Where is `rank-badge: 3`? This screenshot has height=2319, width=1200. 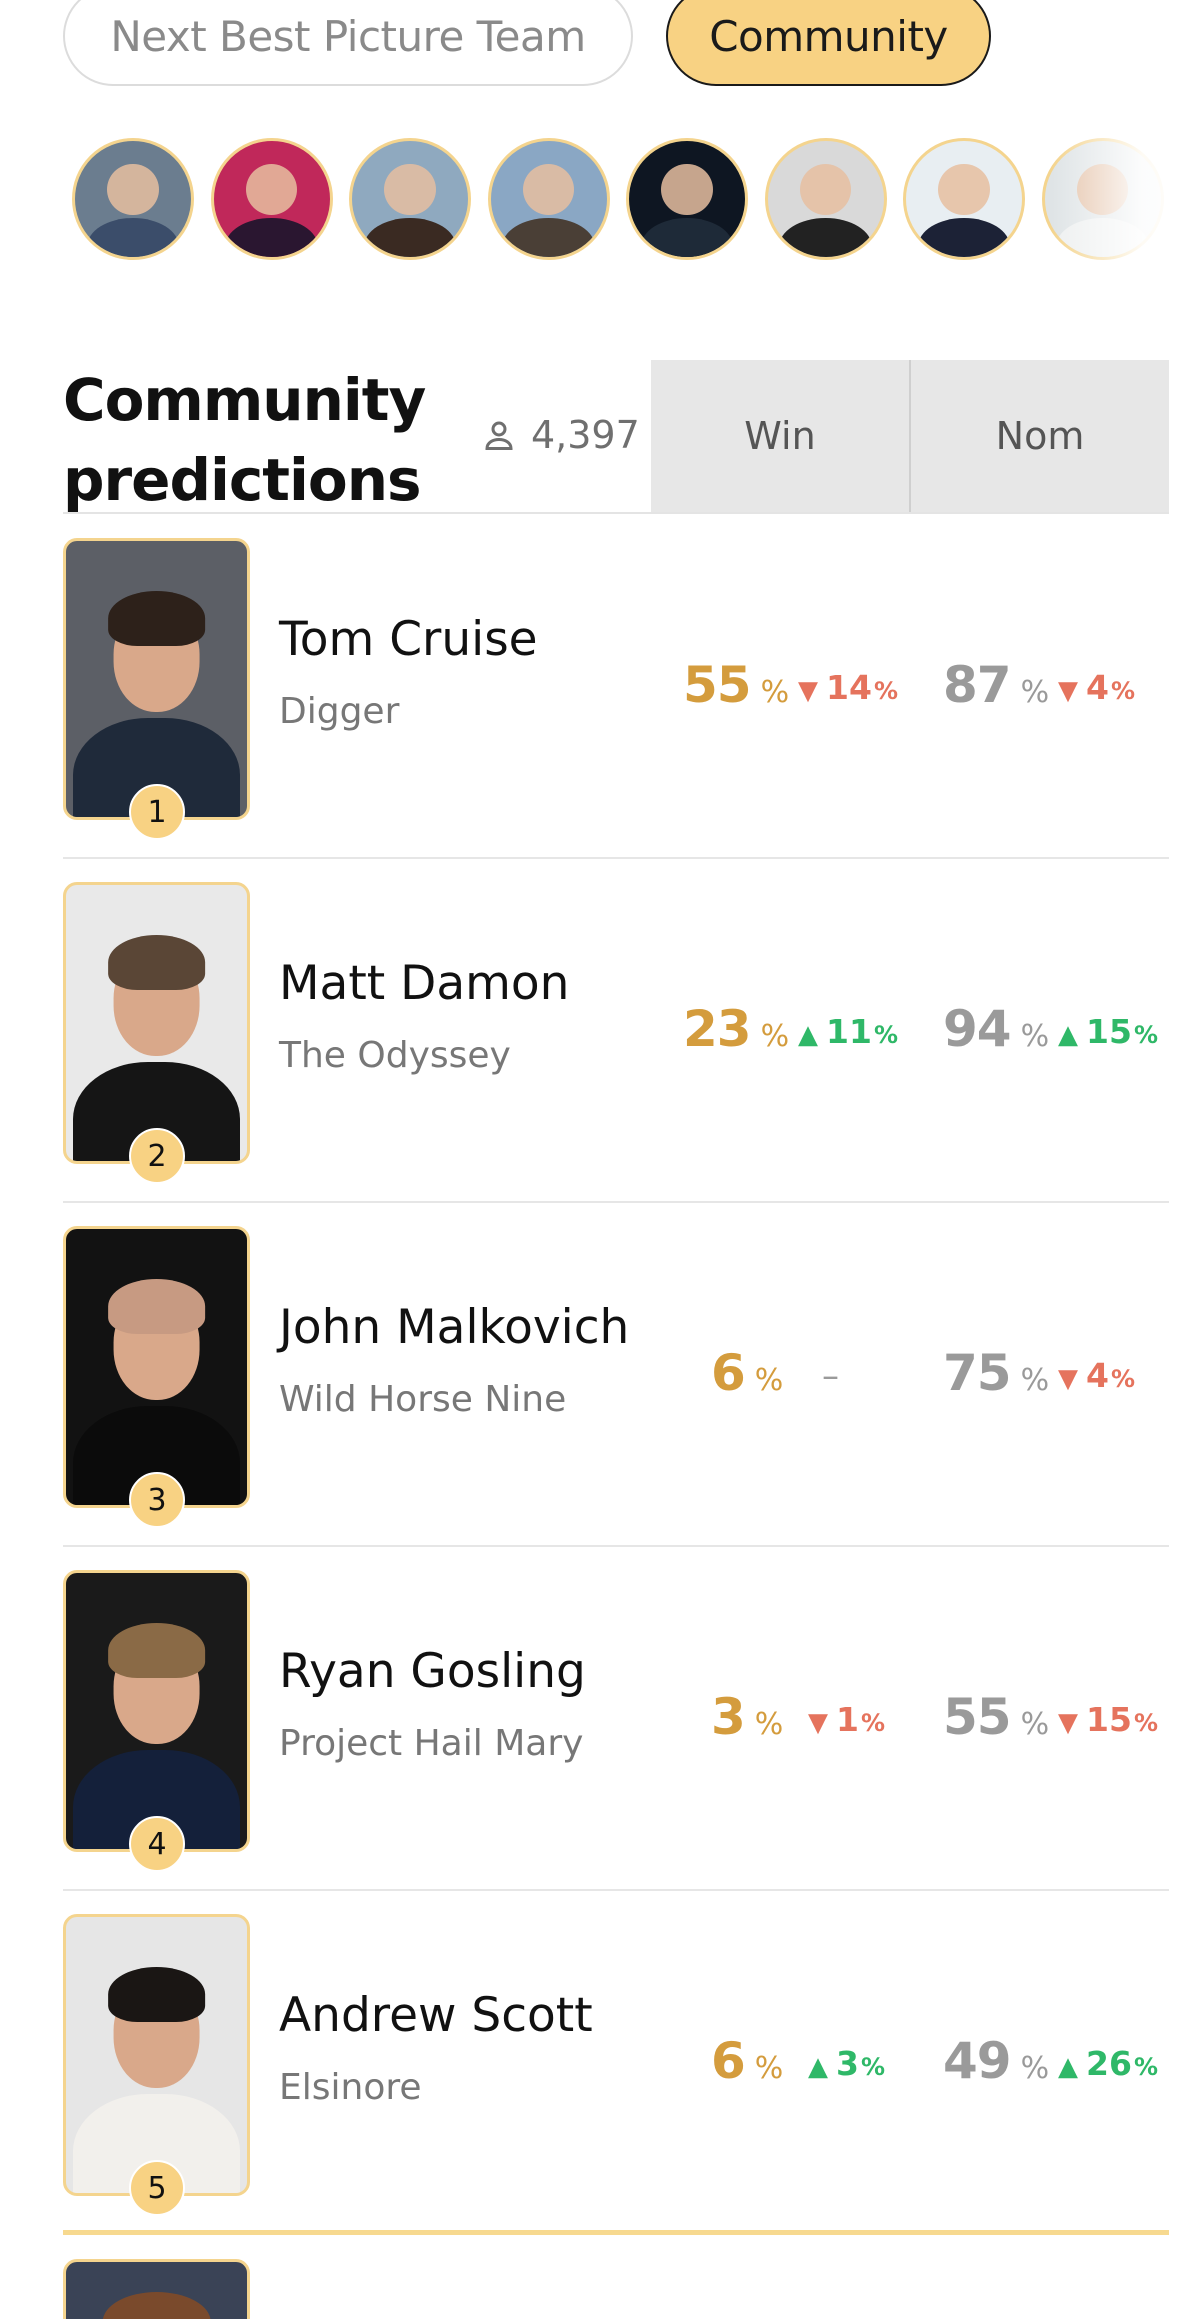 rank-badge: 3 is located at coordinates (157, 1500).